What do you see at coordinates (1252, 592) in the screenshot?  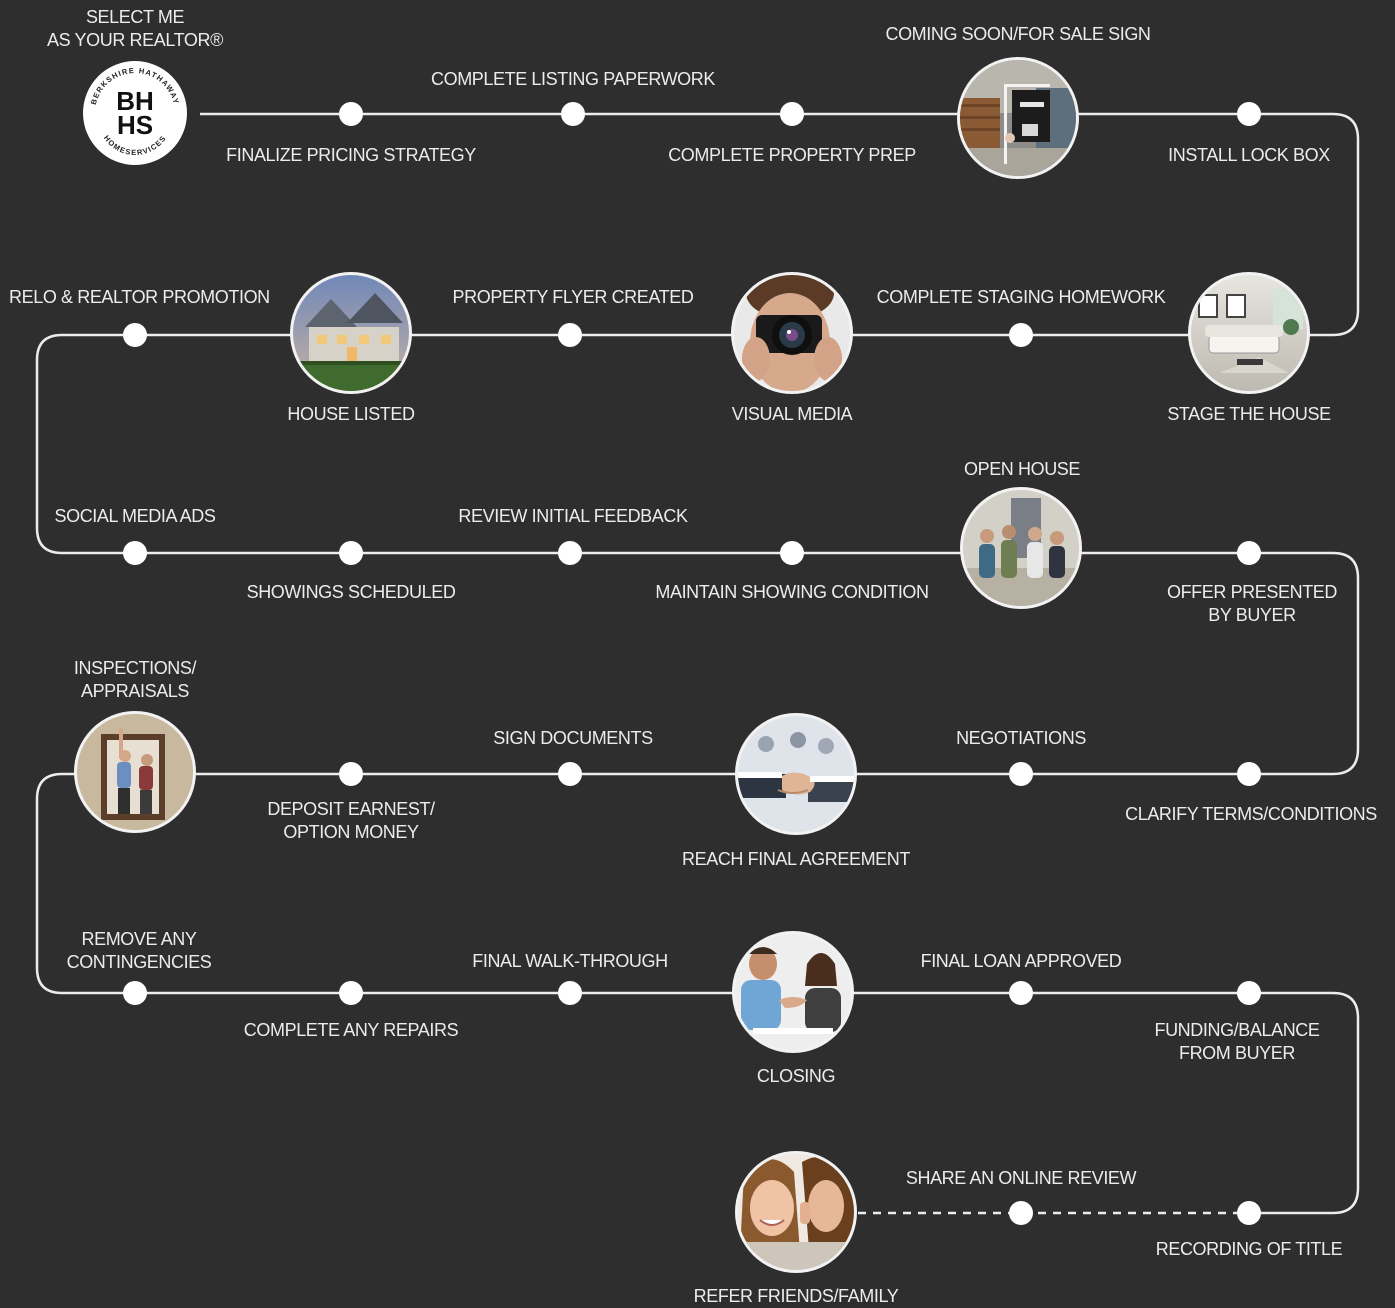 I see `offer-line-1: OFFER PRESENTED` at bounding box center [1252, 592].